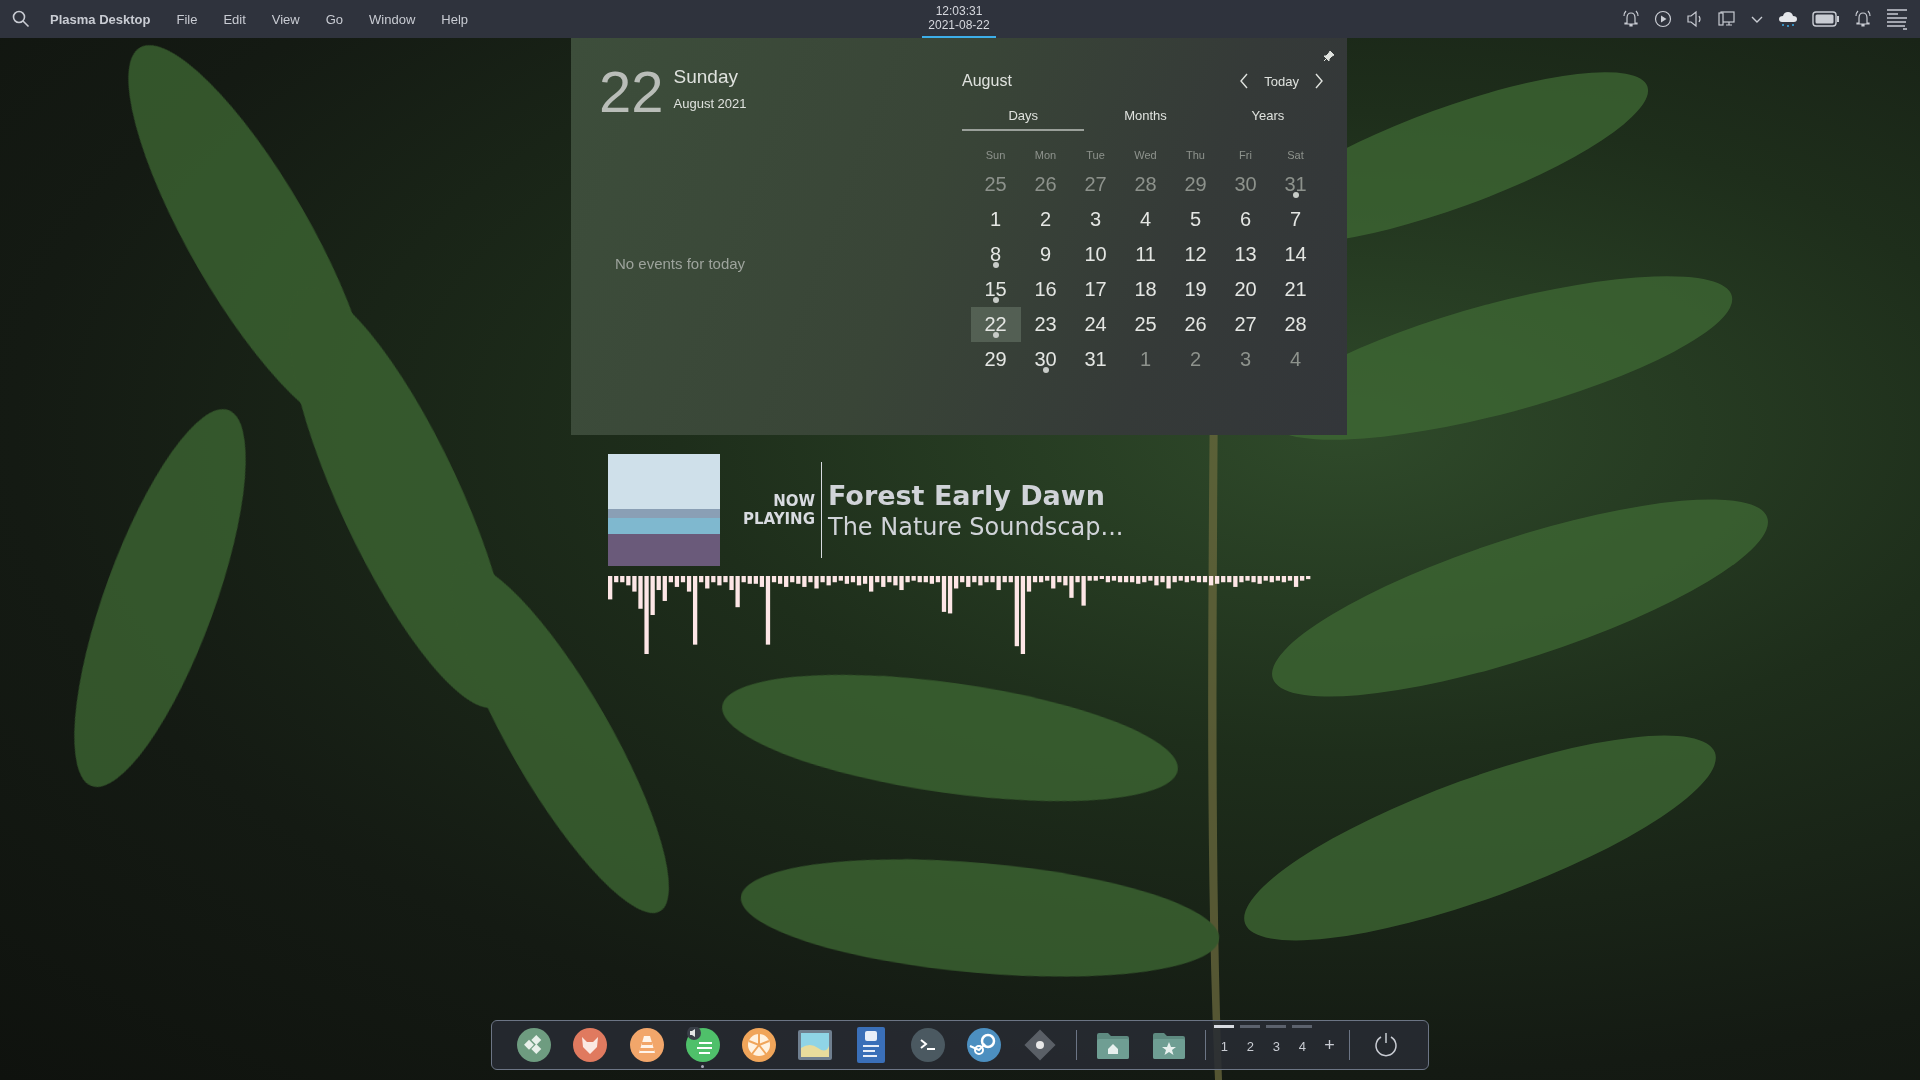 The width and height of the screenshot is (1920, 1080). I want to click on pin-icon, so click(1329, 56).